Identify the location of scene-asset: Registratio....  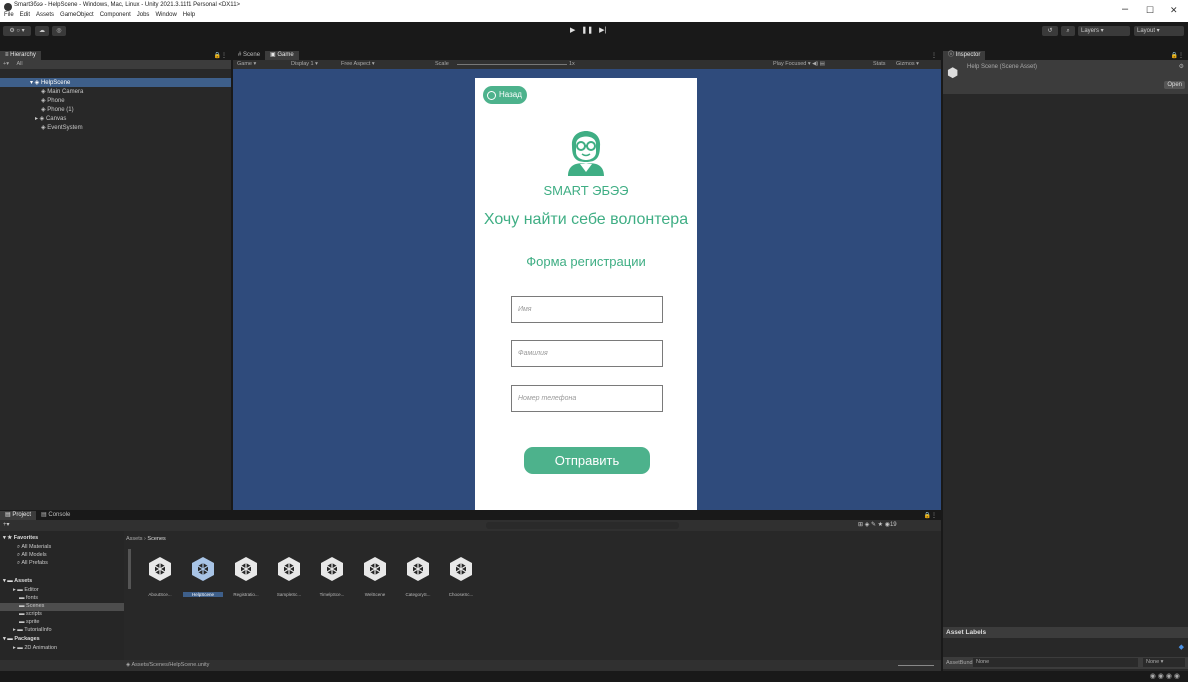
(246, 576).